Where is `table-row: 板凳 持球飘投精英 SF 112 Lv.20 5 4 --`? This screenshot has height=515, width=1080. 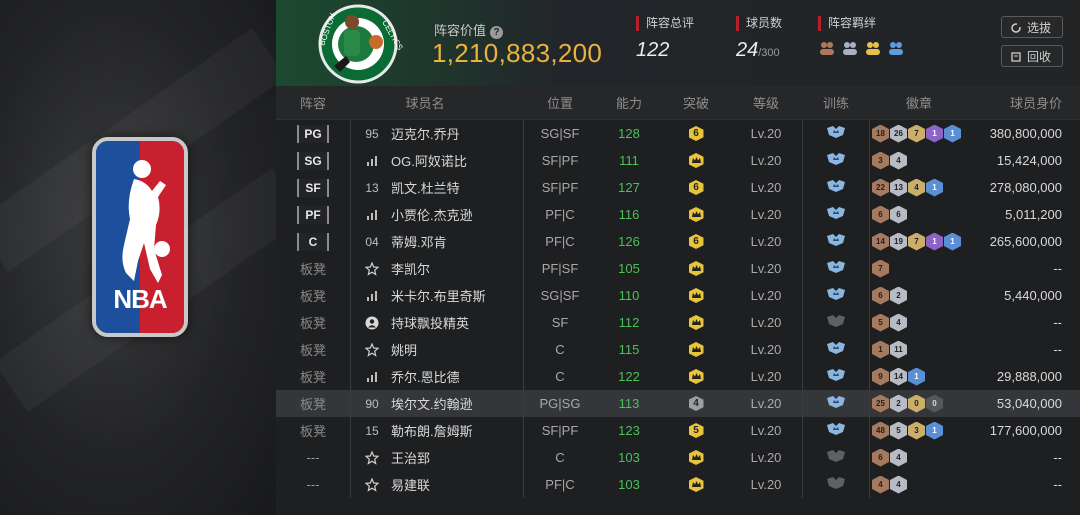
table-row: 板凳 持球飘投精英 SF 112 Lv.20 5 4 -- is located at coordinates (678, 322).